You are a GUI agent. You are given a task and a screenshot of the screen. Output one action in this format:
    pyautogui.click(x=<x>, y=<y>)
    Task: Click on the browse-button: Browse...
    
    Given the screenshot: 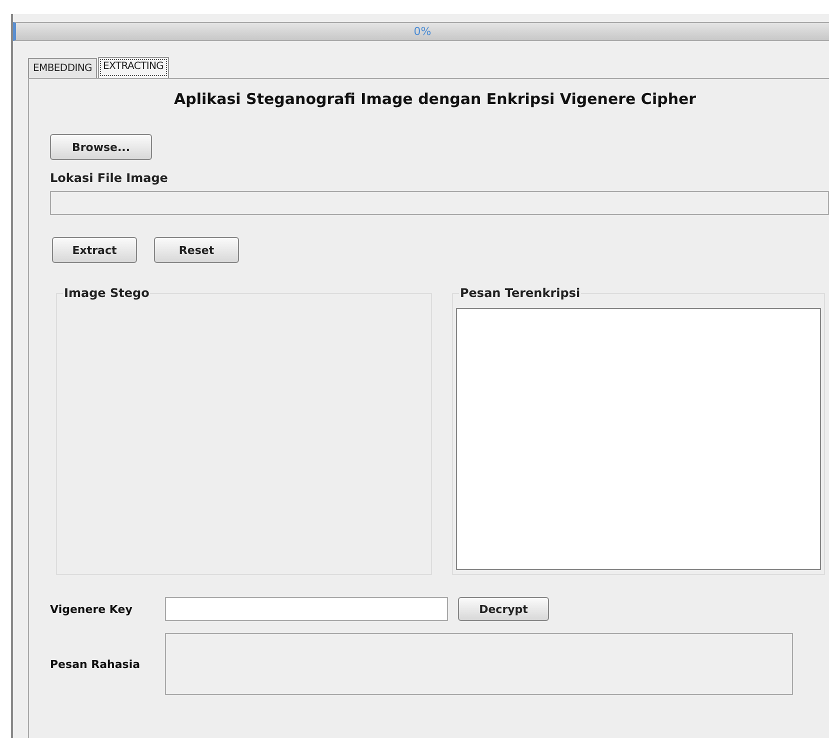 What is the action you would take?
    pyautogui.click(x=101, y=147)
    